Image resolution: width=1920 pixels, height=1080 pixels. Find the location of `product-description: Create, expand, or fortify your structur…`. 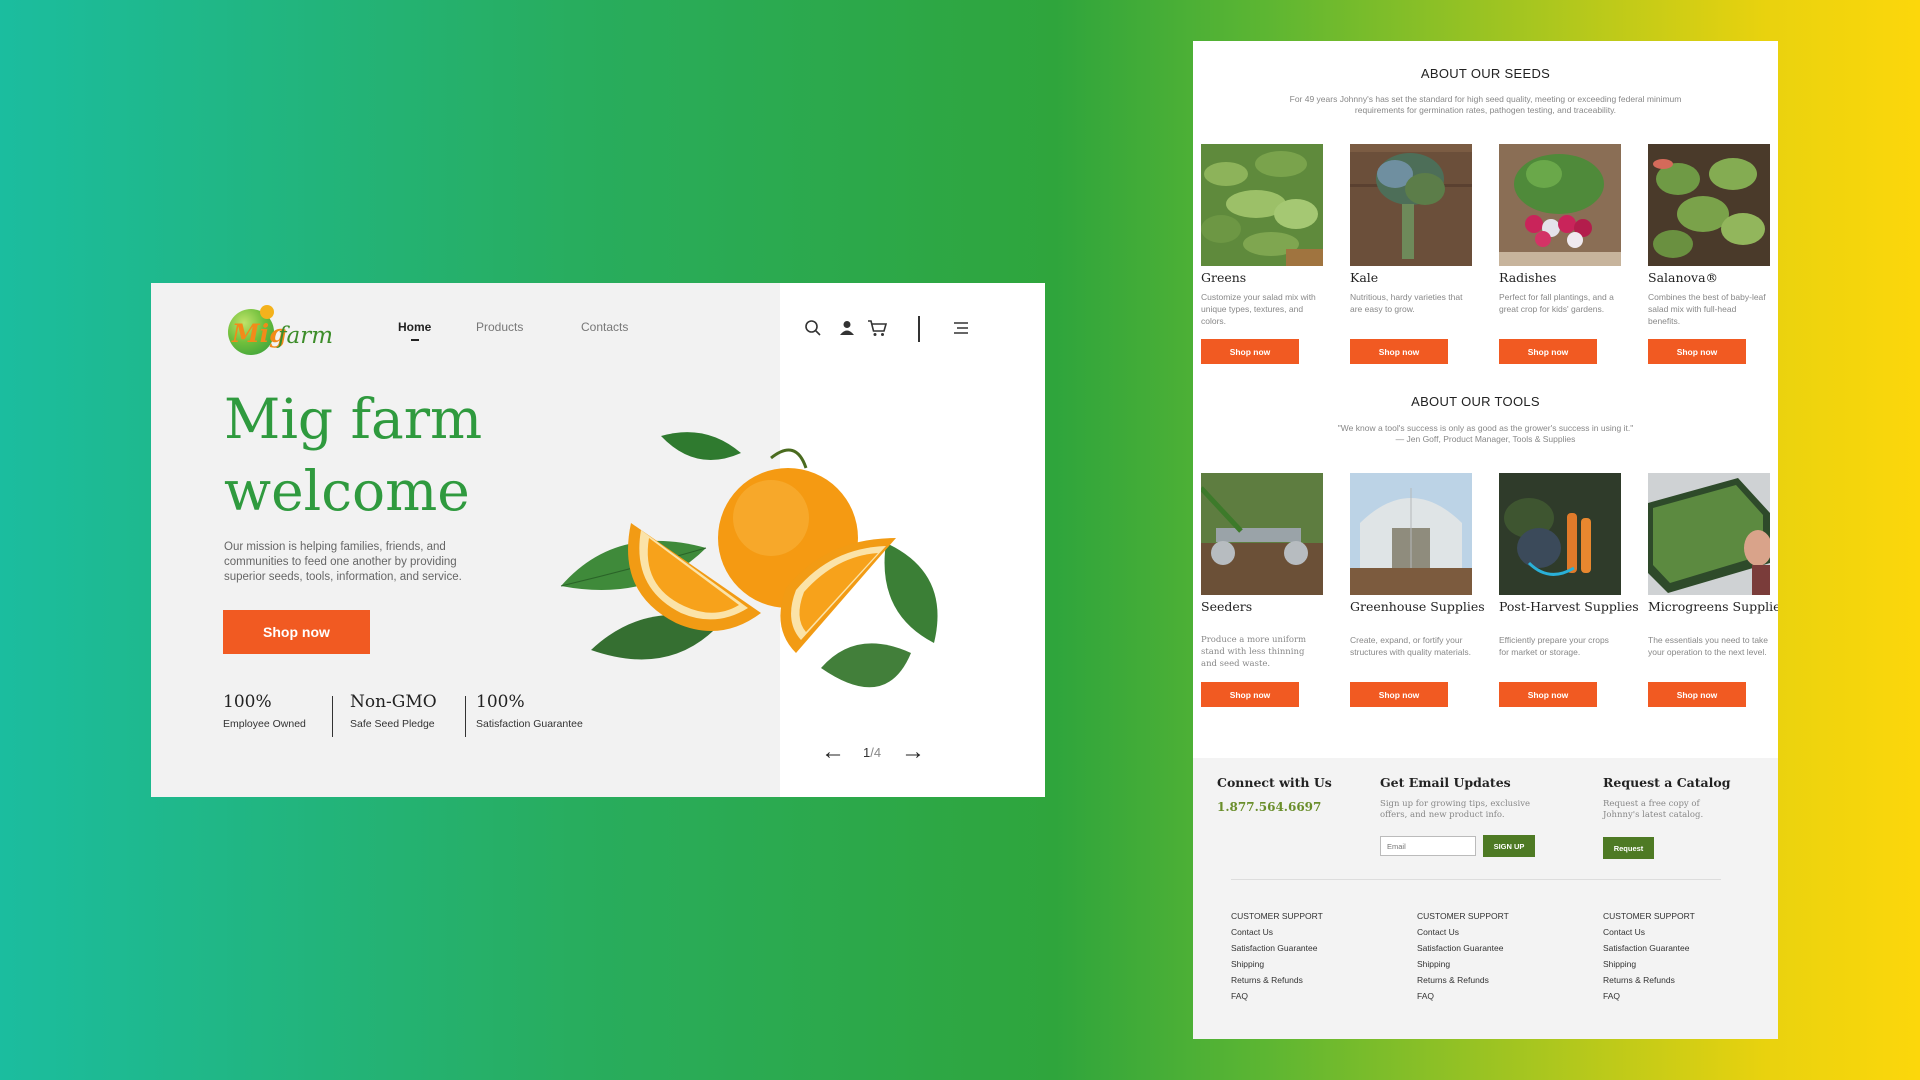

product-description: Create, expand, or fortify your structur… is located at coordinates (1410, 646).